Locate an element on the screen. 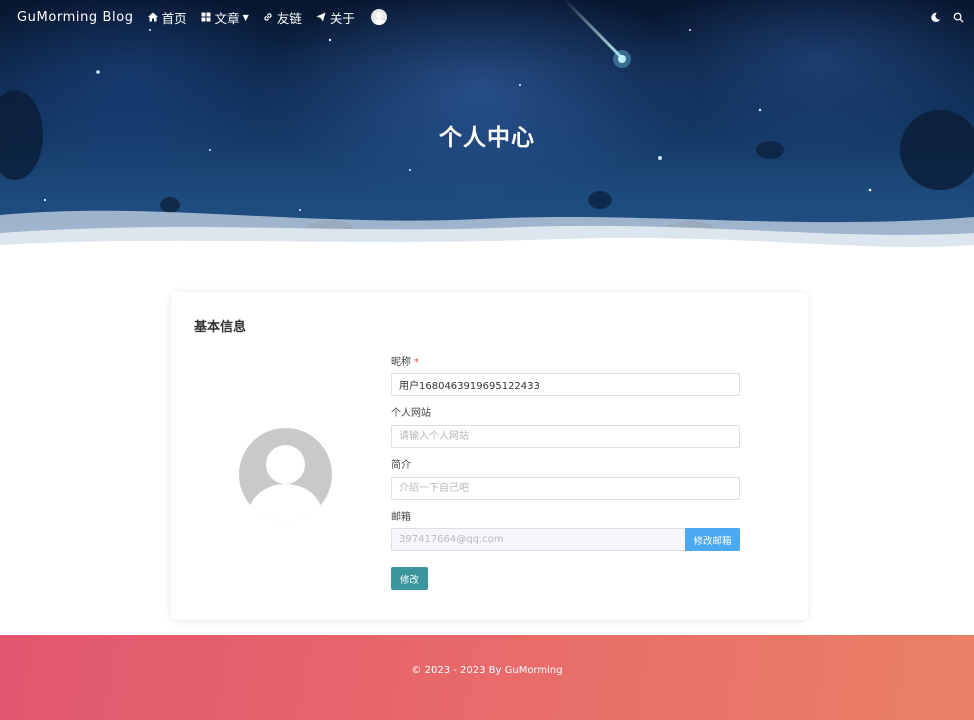 The height and width of the screenshot is (720, 974). link-icon is located at coordinates (268, 17).